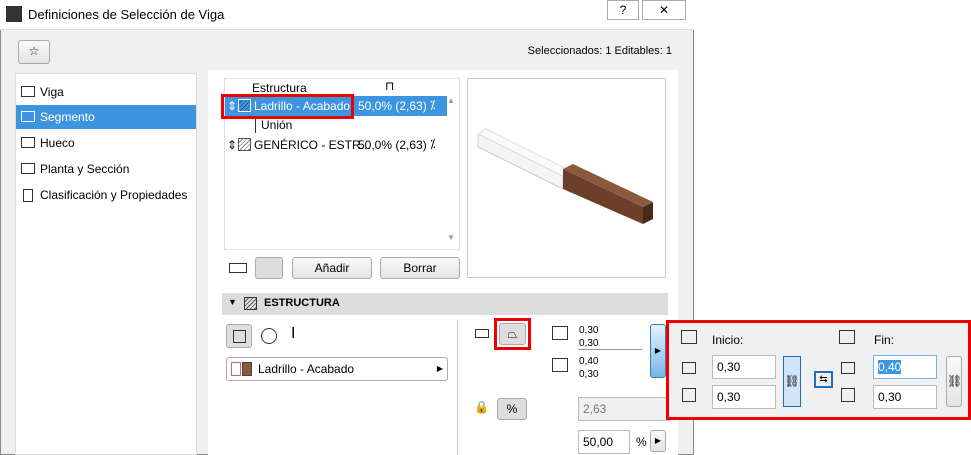  Describe the element at coordinates (28, 116) in the screenshot. I see `segment-icon` at that location.